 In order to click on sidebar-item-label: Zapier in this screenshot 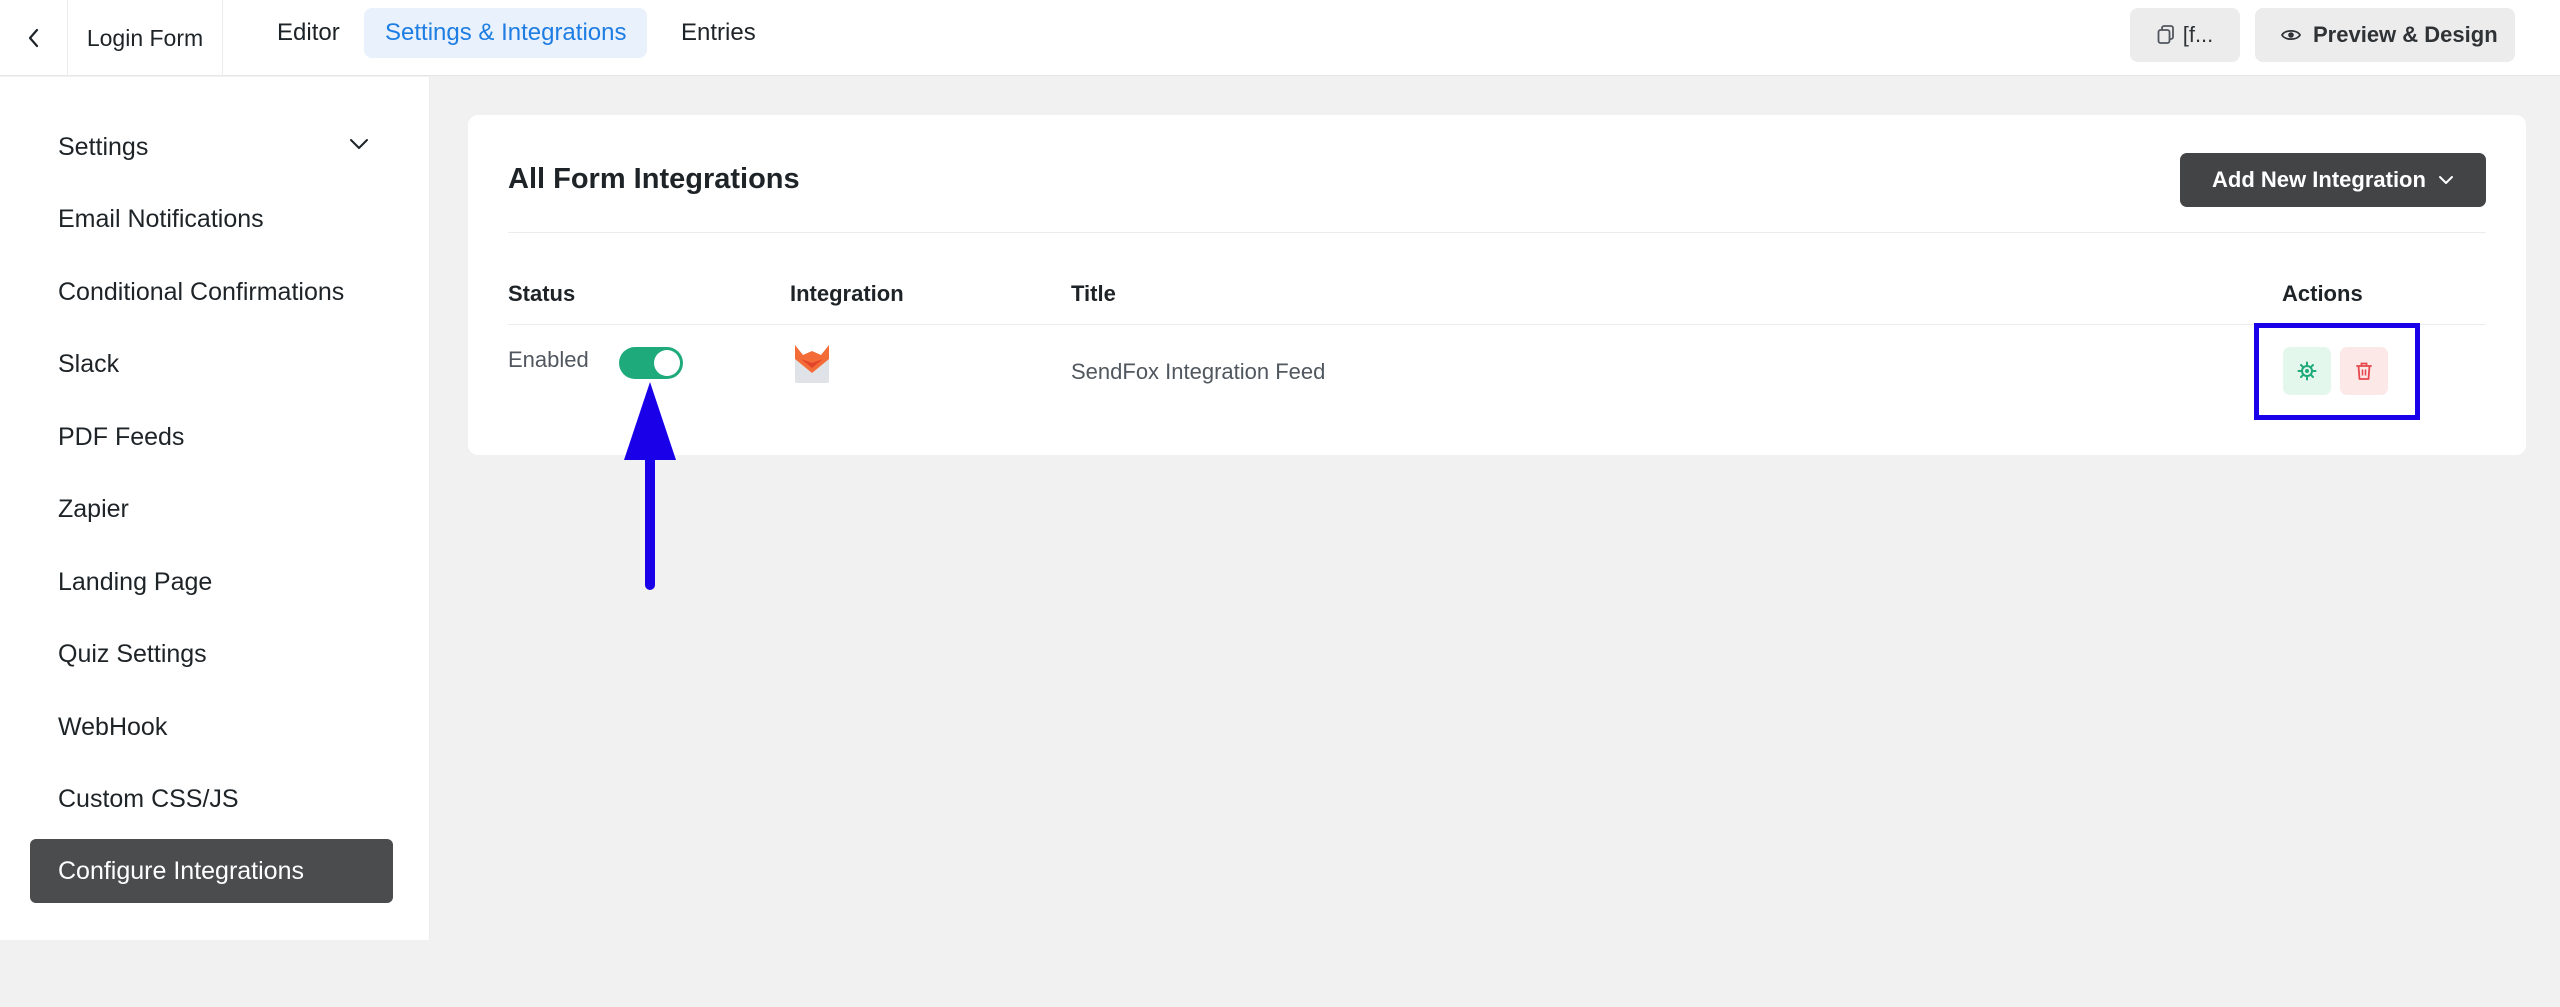, I will do `click(93, 508)`.